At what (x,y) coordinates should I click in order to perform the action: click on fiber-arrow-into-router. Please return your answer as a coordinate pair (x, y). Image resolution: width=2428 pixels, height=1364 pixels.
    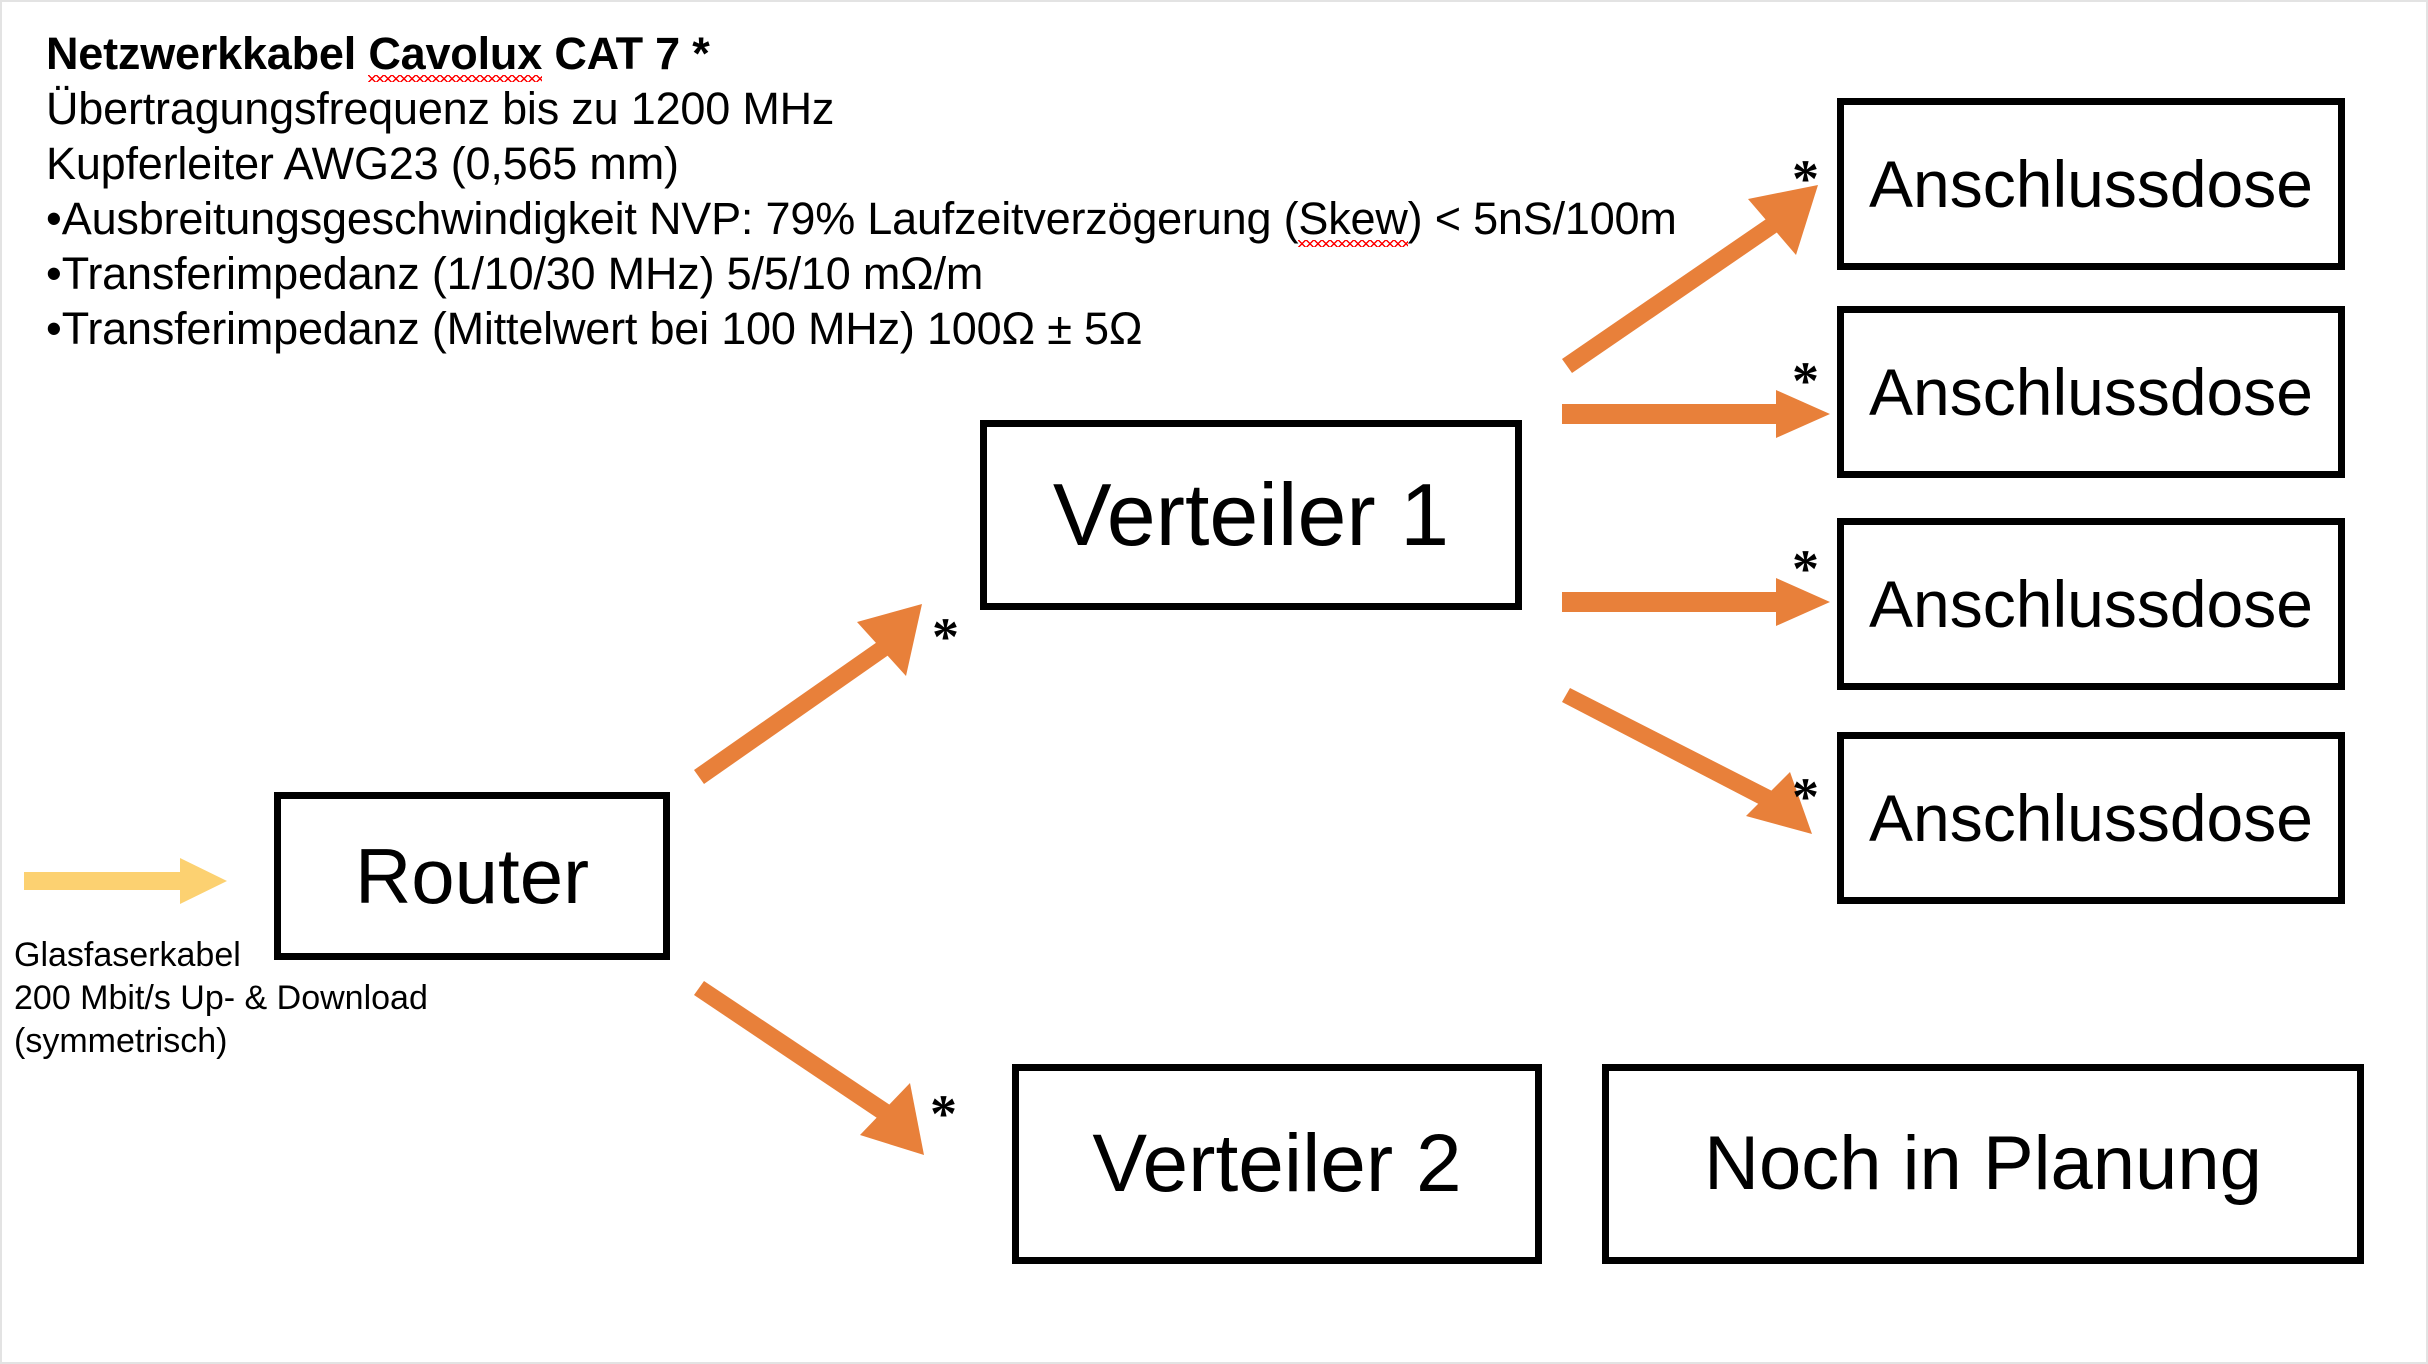
    Looking at the image, I should click on (125, 881).